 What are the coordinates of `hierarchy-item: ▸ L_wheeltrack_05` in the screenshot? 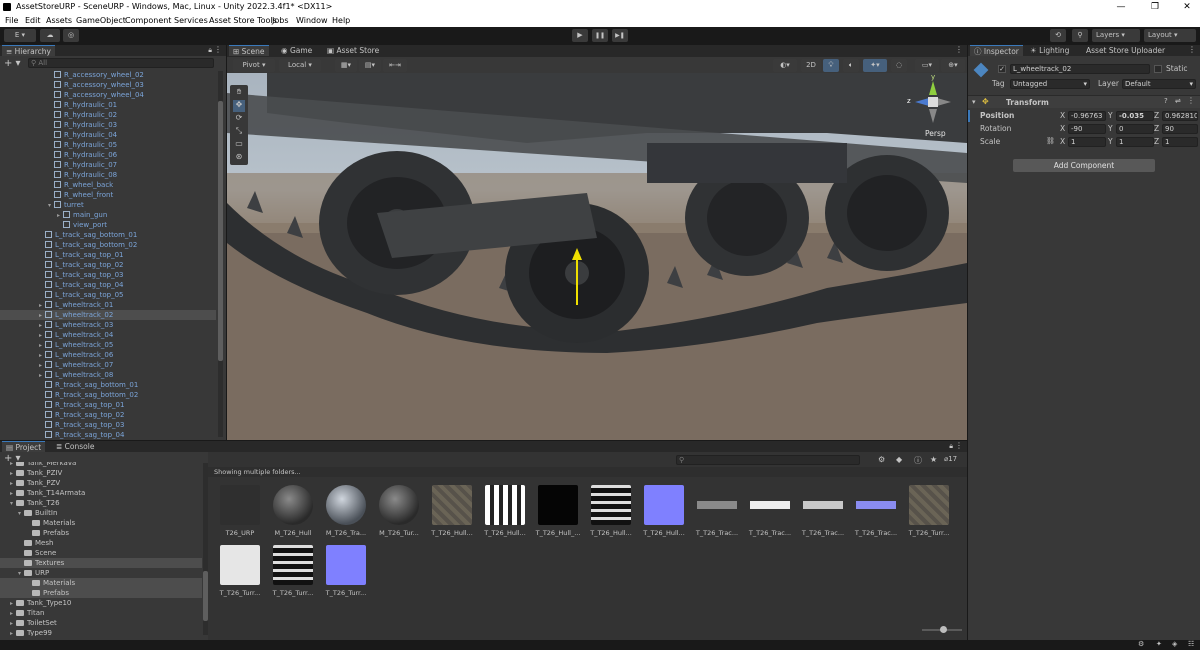 It's located at (108, 345).